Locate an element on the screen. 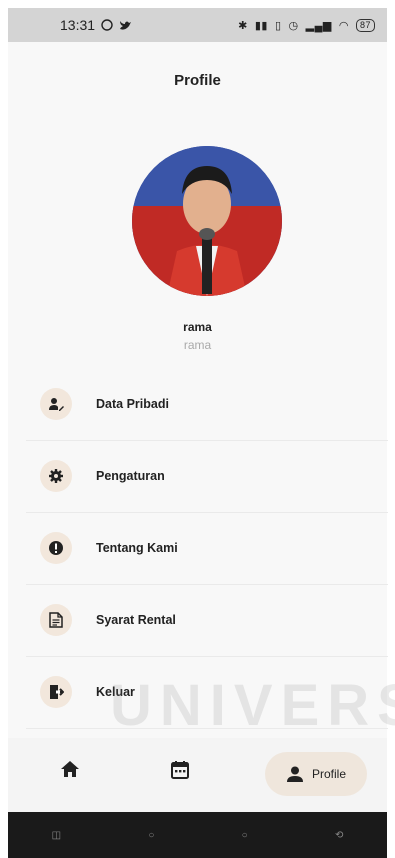 Image resolution: width=395 pixels, height=858 pixels. lte-signal-icon: ▂▄▆ is located at coordinates (318, 25).